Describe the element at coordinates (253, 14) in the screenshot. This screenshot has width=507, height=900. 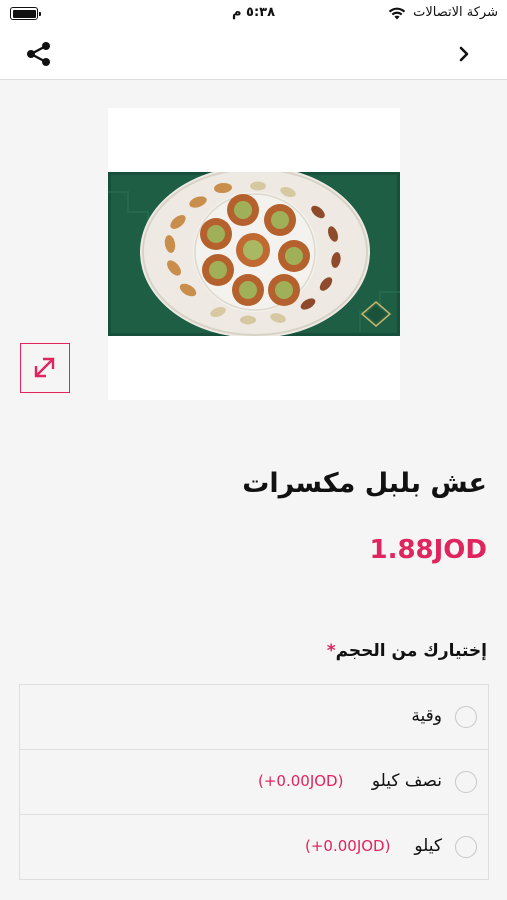
I see `status-bar: ٥:٣٨ م شركة الاتصالات` at that location.